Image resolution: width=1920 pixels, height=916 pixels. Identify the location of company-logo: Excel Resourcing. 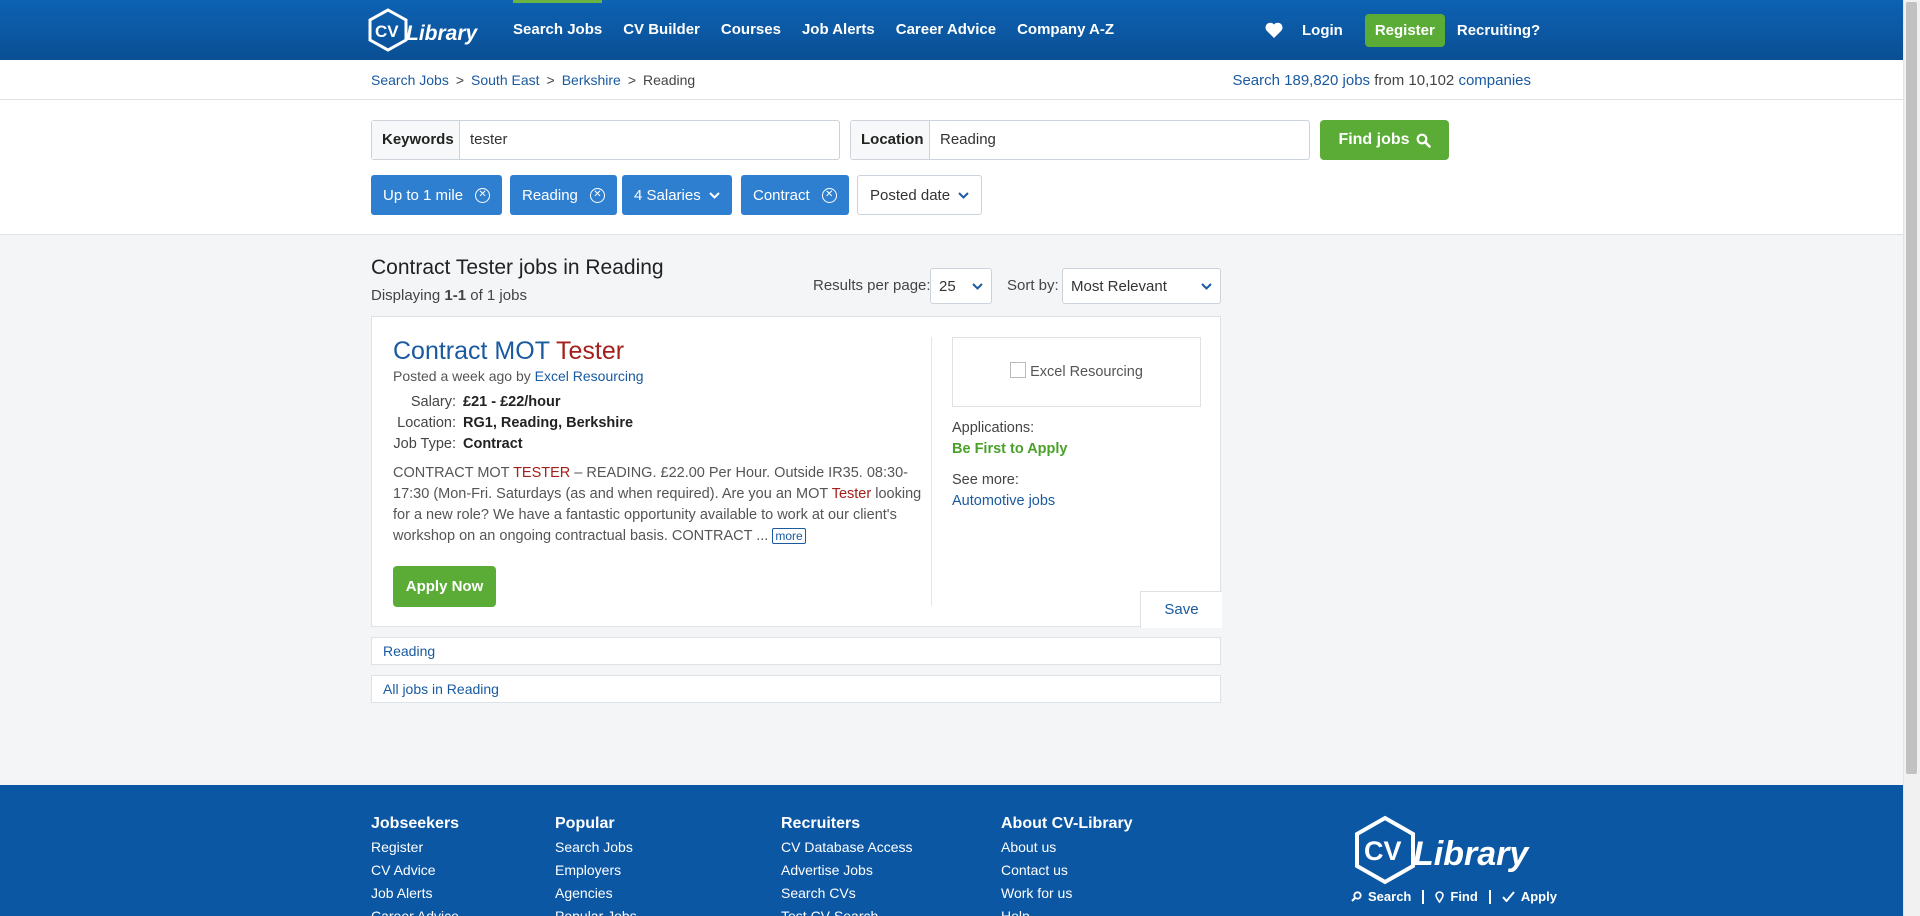
(1076, 372).